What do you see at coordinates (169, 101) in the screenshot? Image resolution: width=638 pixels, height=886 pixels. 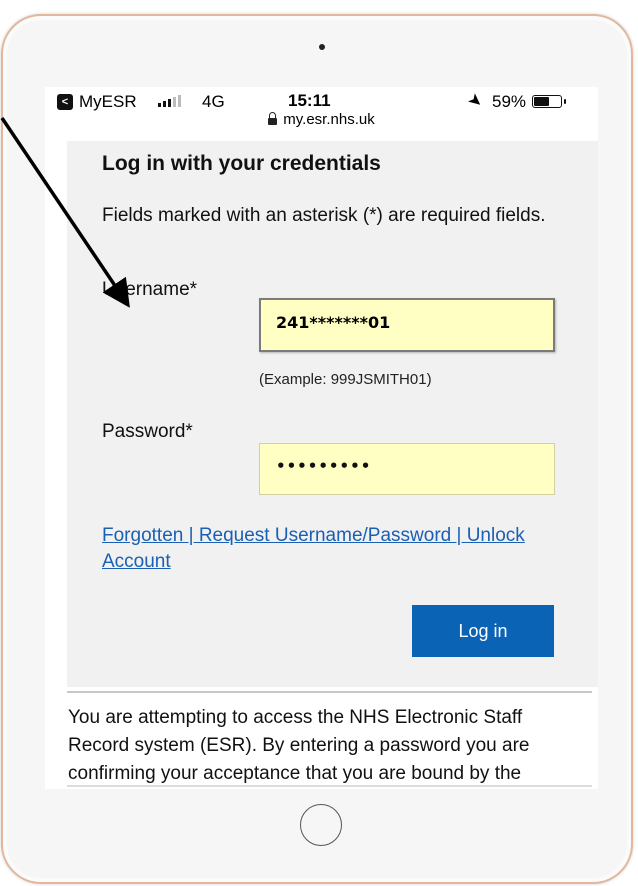 I see `signal-icon` at bounding box center [169, 101].